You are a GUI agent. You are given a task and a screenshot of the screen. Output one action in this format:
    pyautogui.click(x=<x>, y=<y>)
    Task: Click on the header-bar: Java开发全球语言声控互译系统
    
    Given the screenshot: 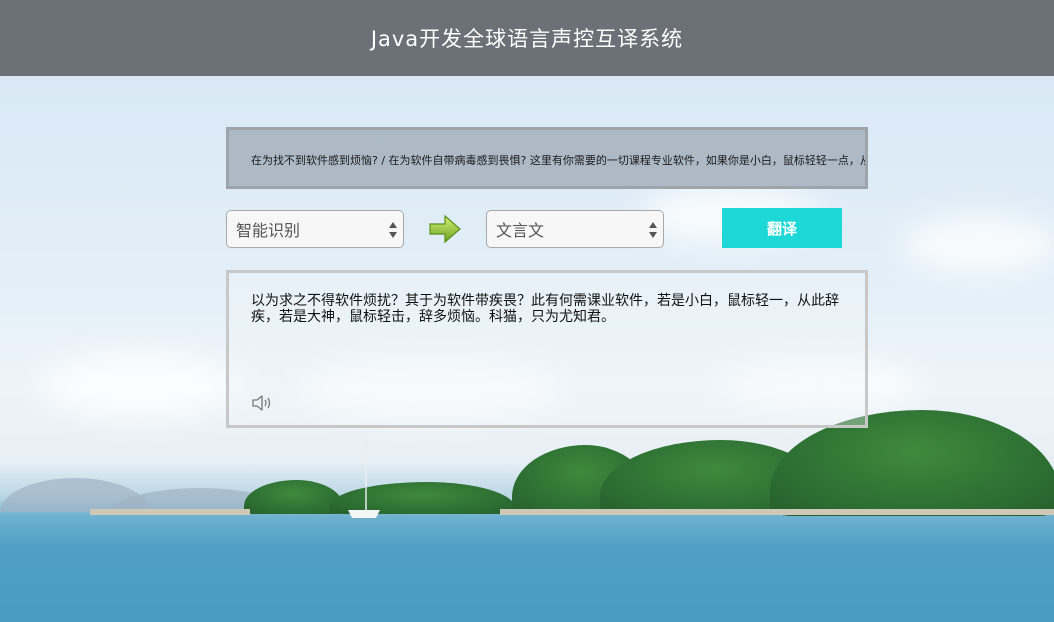 What is the action you would take?
    pyautogui.click(x=527, y=38)
    